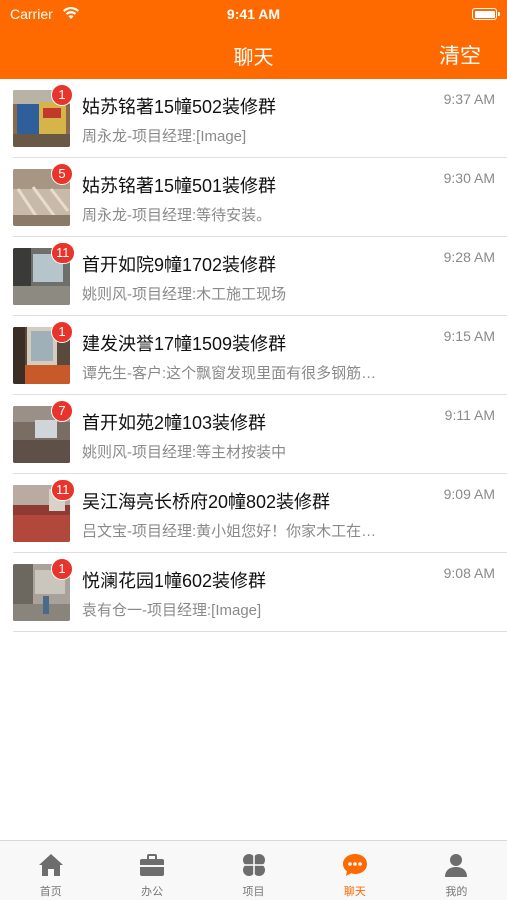 The width and height of the screenshot is (507, 900). I want to click on chat-preview: 姚则风-项目经理:等主材按装中, so click(184, 452).